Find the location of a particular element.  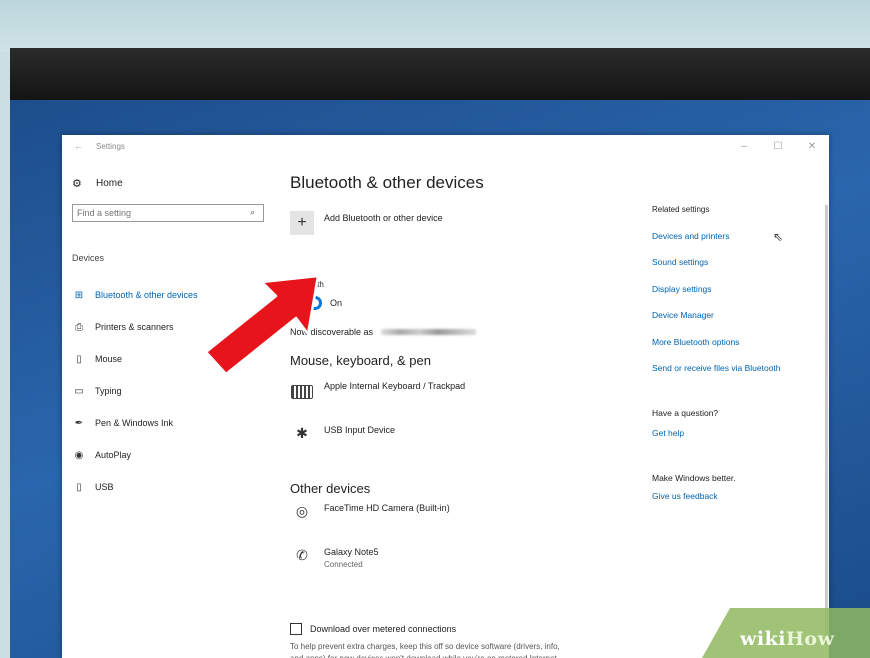

window-controls: – ☐ ✕ is located at coordinates (778, 146).